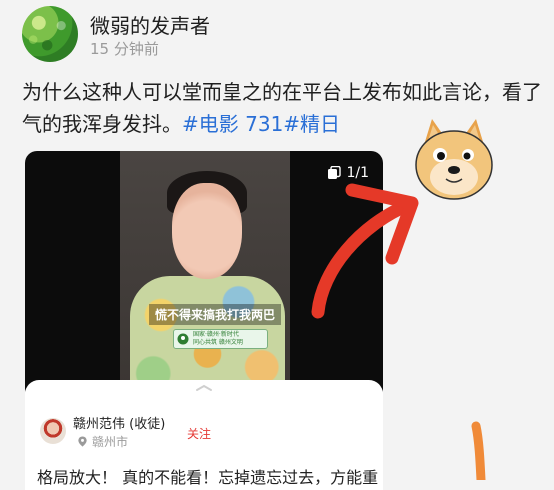 The image size is (554, 490). I want to click on badge-line-2: 同心共筑 赣州文明, so click(218, 342).